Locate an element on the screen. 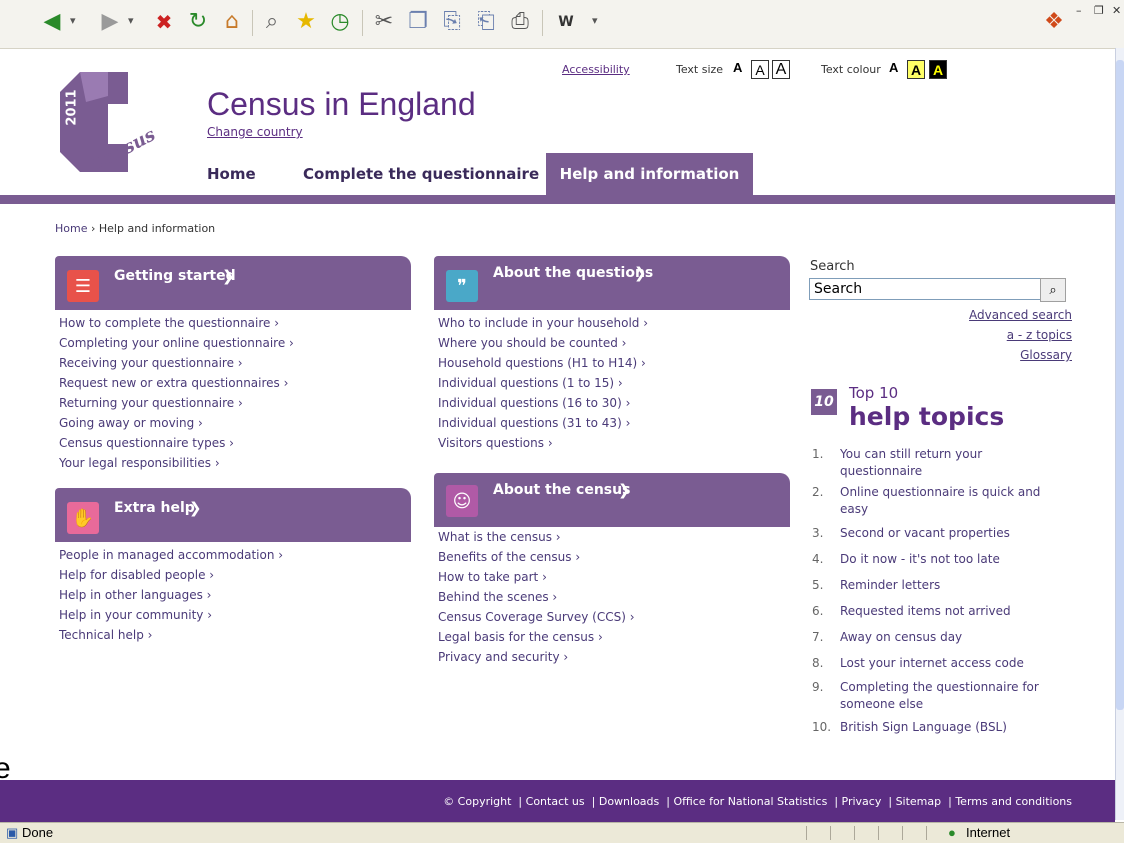 The width and height of the screenshot is (1124, 843). accessibility-link: Accessibility is located at coordinates (596, 69).